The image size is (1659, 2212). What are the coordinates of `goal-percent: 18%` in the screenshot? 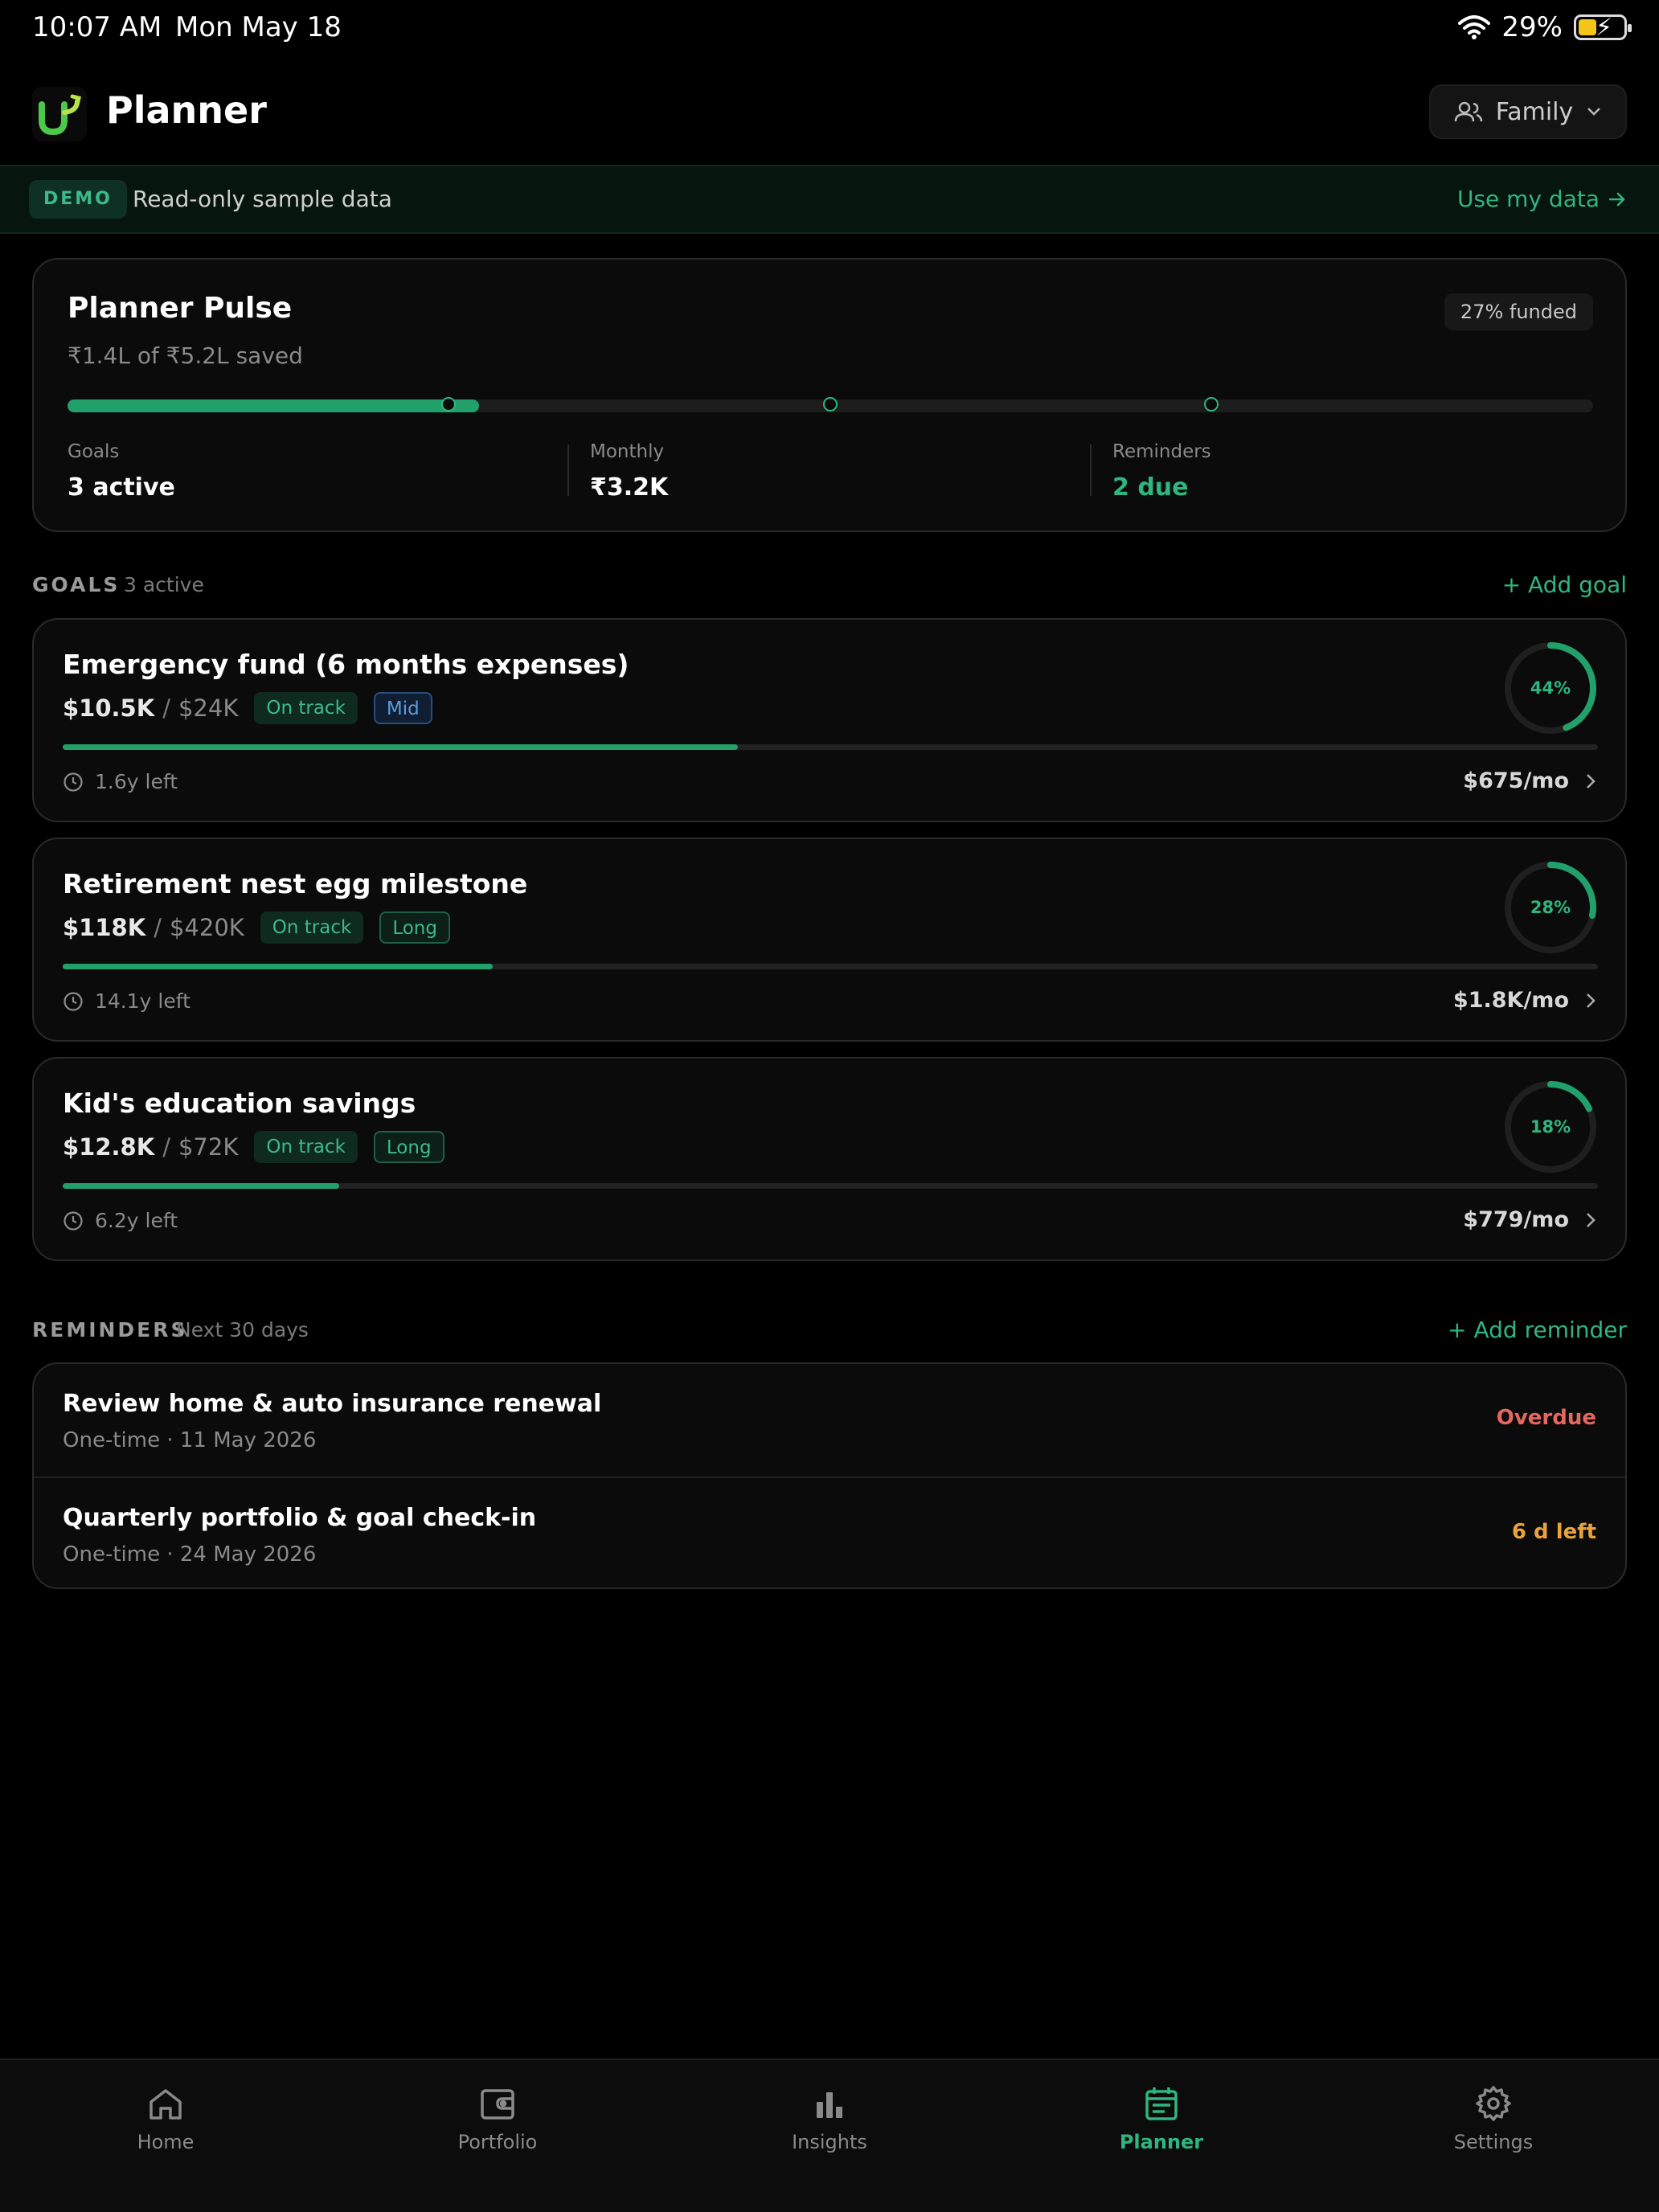 It's located at (1550, 1127).